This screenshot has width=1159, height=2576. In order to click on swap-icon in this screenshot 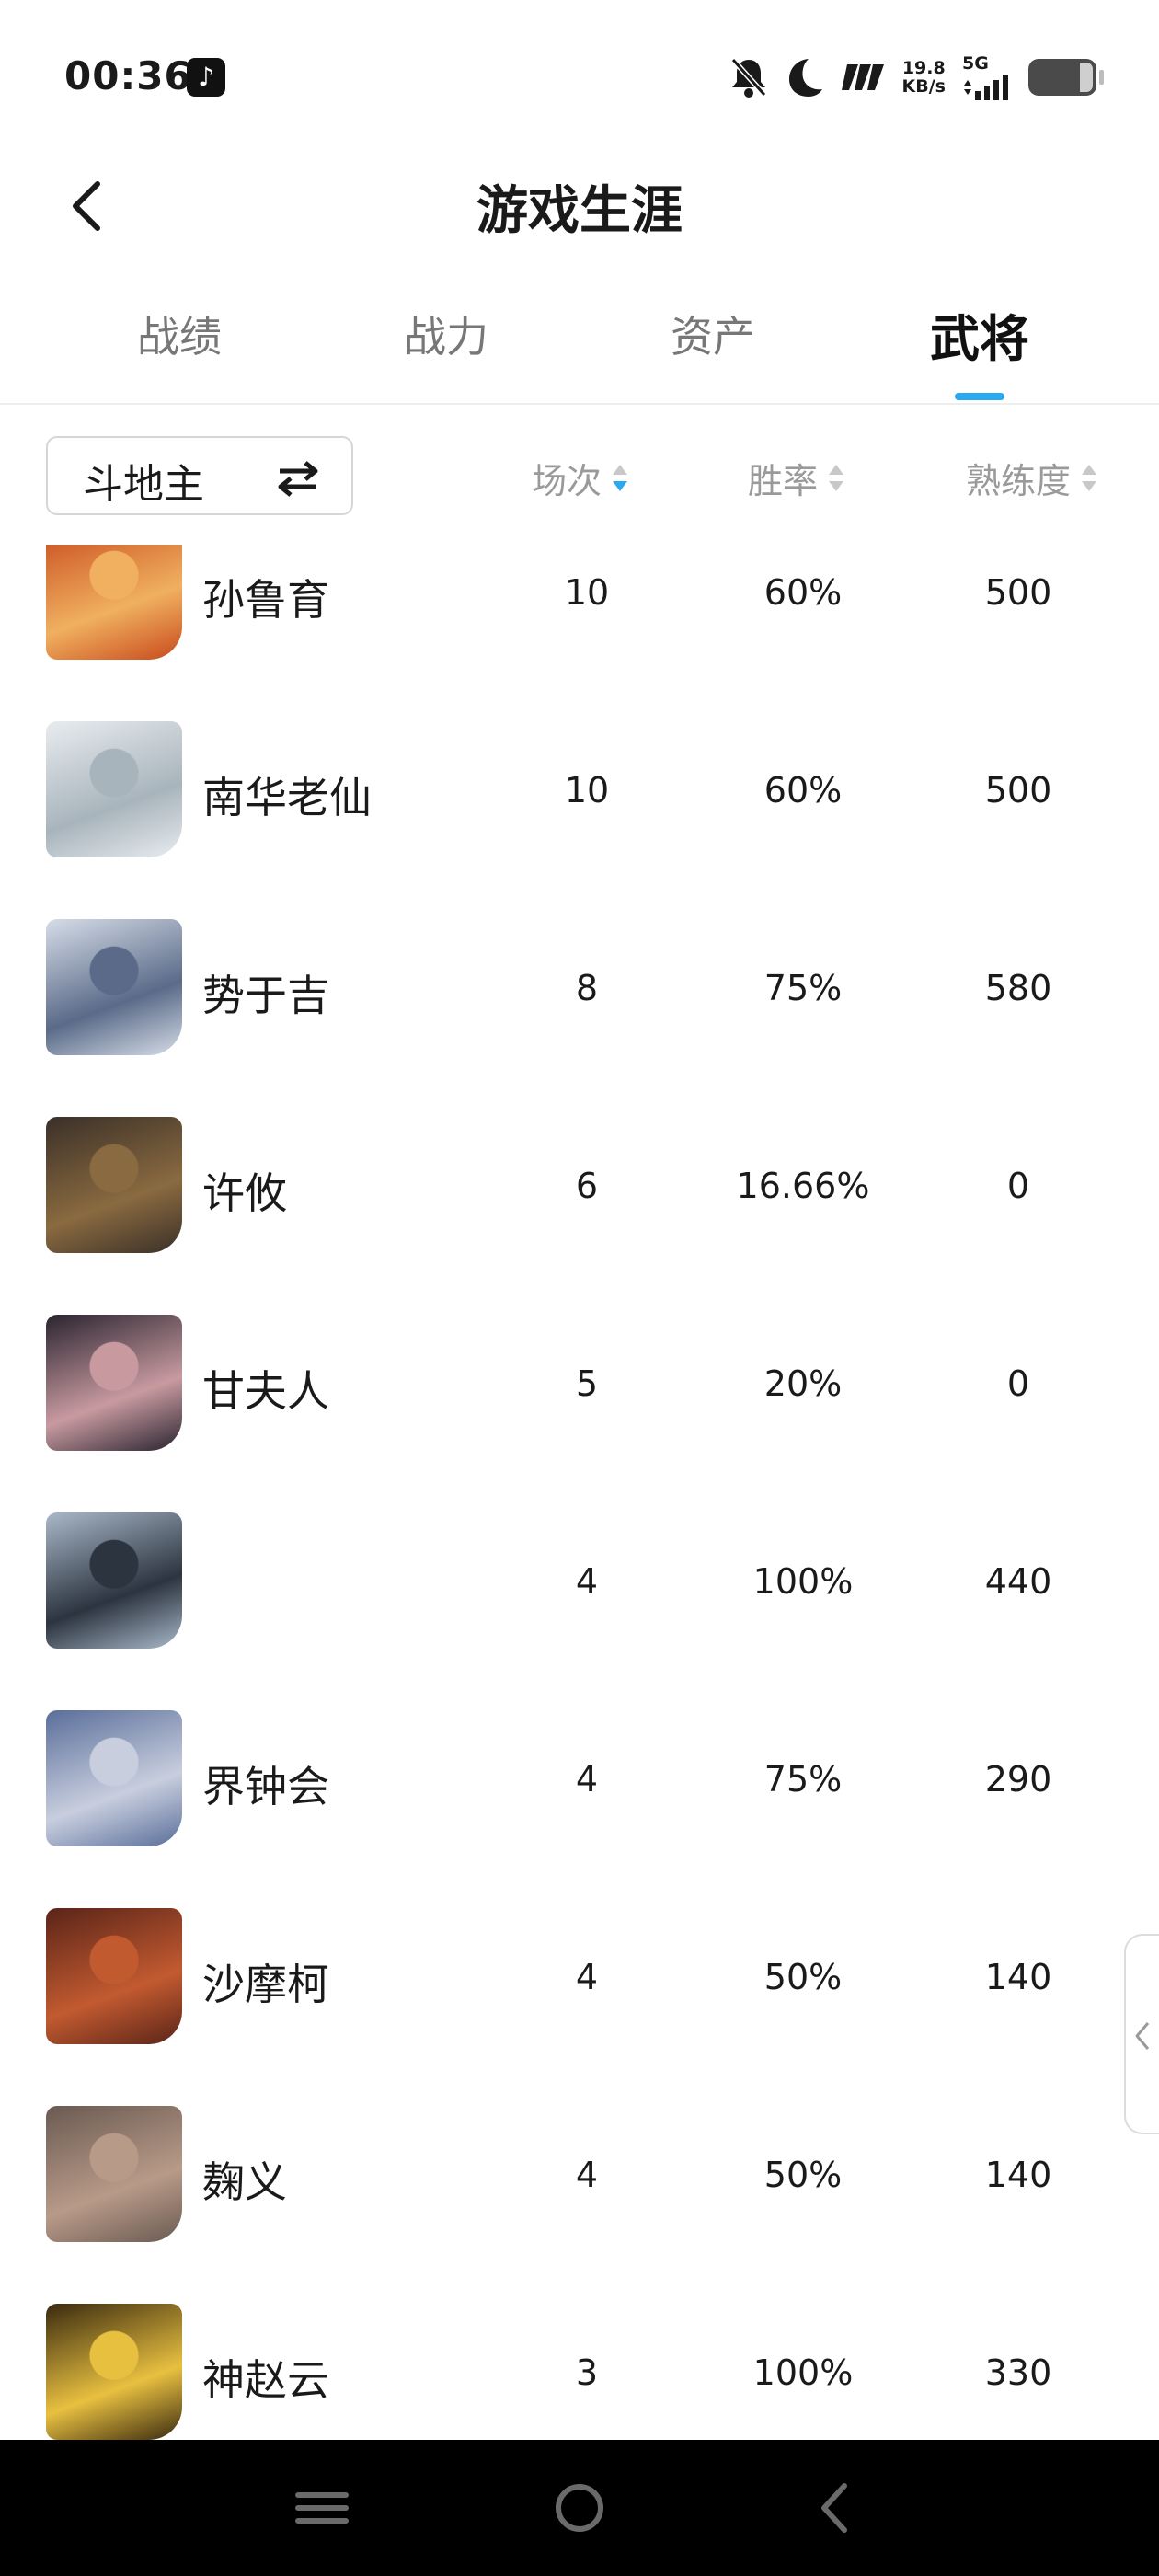, I will do `click(298, 479)`.